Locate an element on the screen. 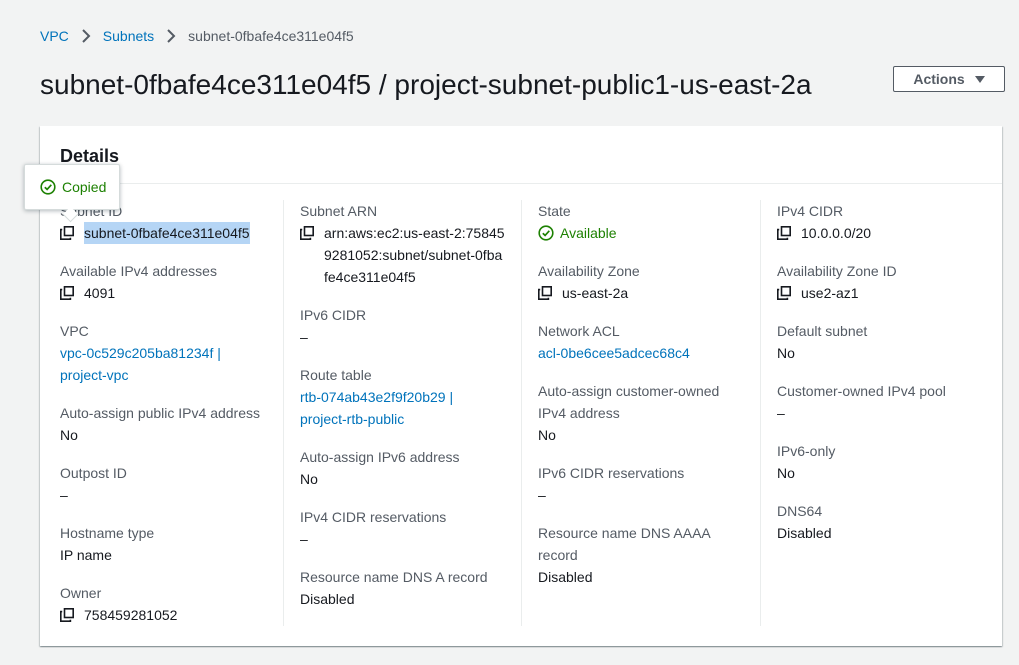 The image size is (1019, 665). auto-assign-public-ipv4-value: No is located at coordinates (69, 435).